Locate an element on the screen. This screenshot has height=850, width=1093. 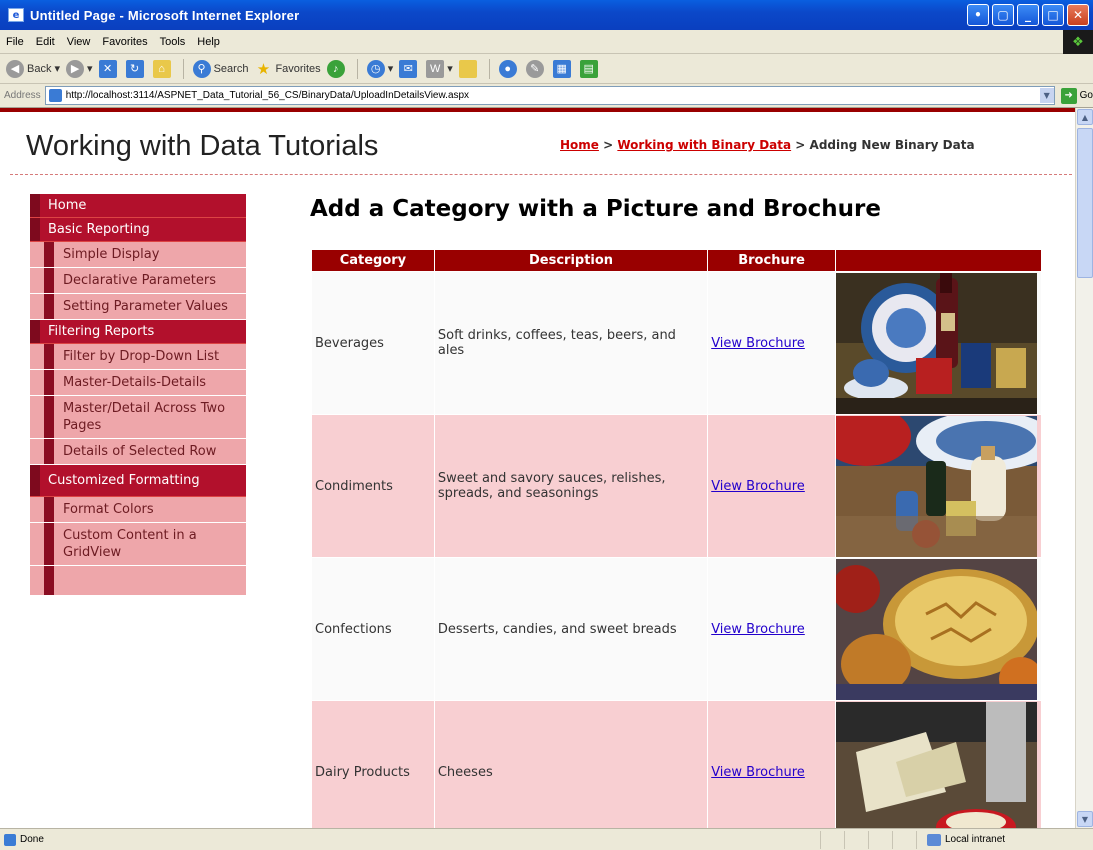
status-bar: Done Local intranet is located at coordinates (546, 839).